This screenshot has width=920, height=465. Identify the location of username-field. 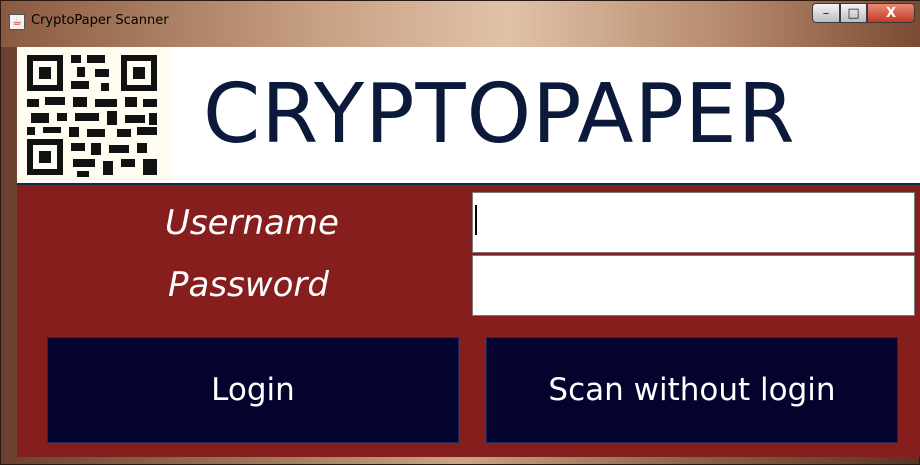
(693, 222).